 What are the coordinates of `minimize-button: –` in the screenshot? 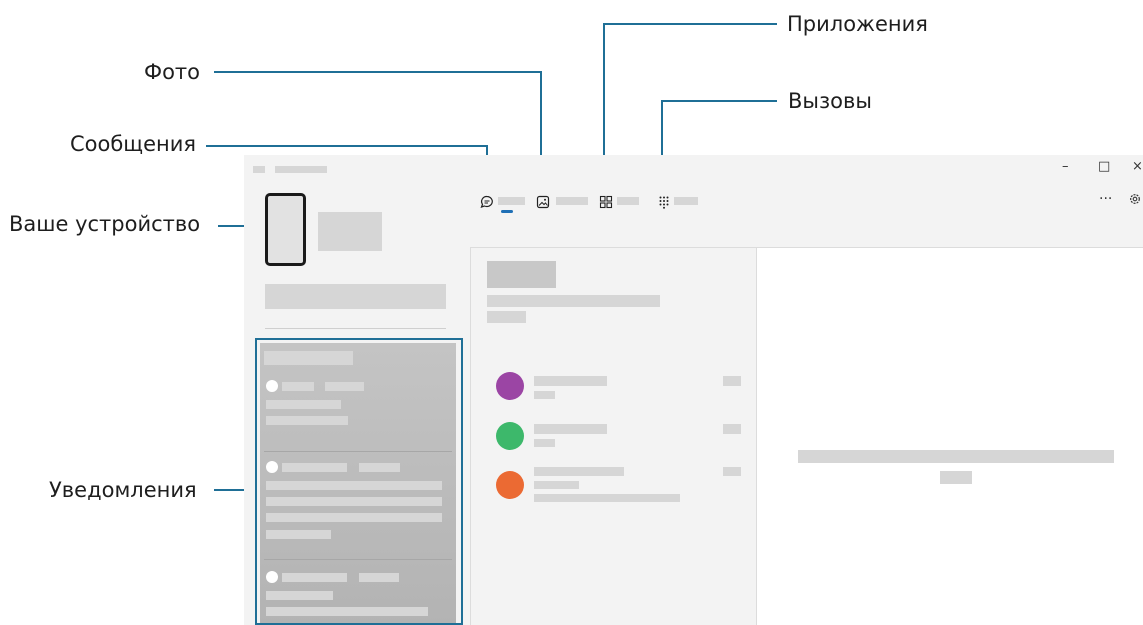 It's located at (1065, 167).